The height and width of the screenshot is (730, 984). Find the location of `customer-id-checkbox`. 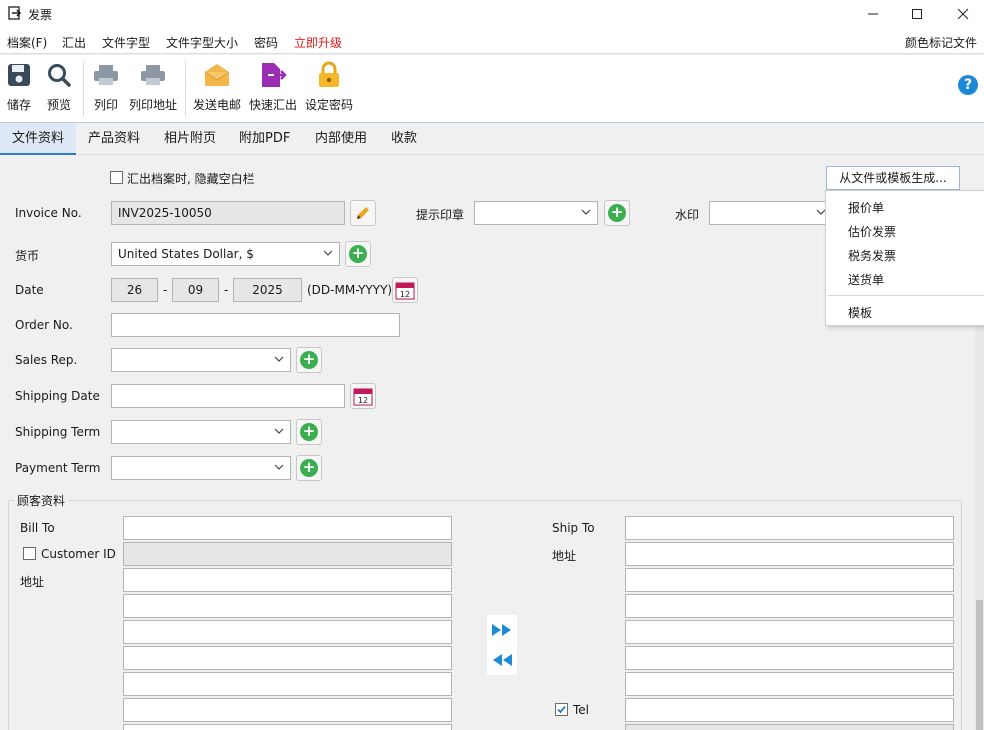

customer-id-checkbox is located at coordinates (29, 553).